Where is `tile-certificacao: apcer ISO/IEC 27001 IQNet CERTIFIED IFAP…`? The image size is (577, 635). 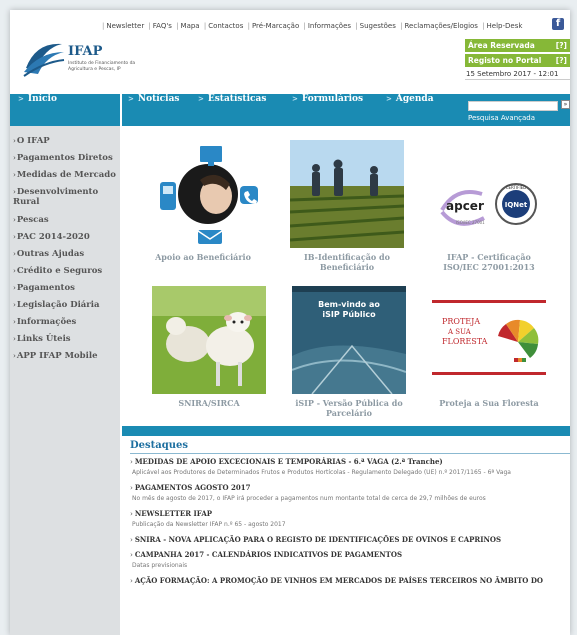 tile-certificacao: apcer ISO/IEC 27001 IQNet CERTIFIED IFAP… is located at coordinates (489, 206).